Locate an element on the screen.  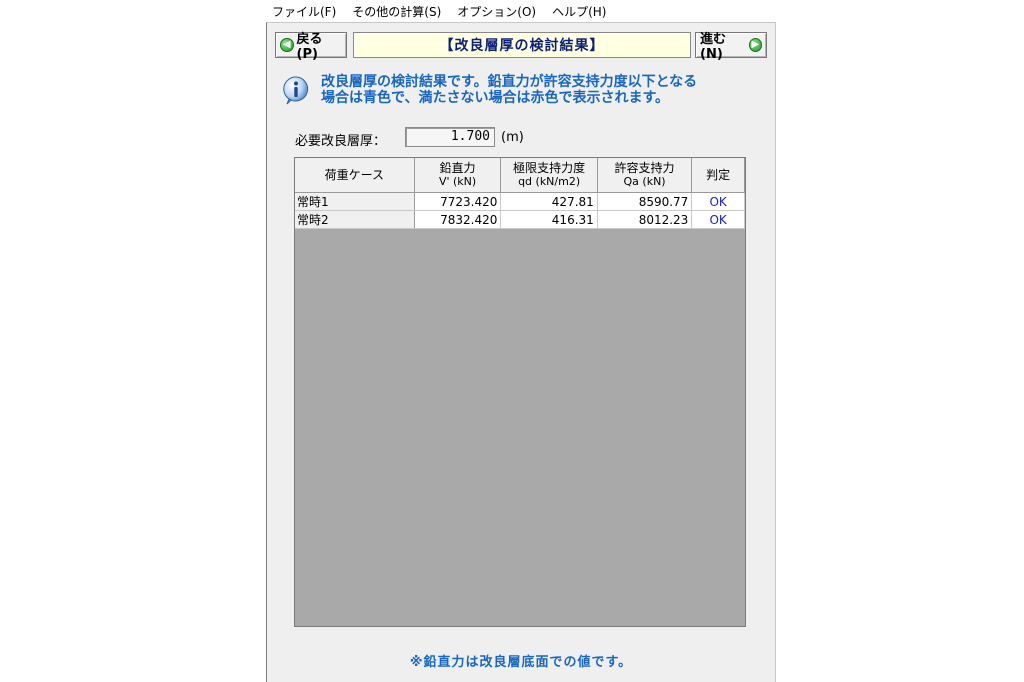
menu-help: ヘルプ(H) is located at coordinates (579, 11).